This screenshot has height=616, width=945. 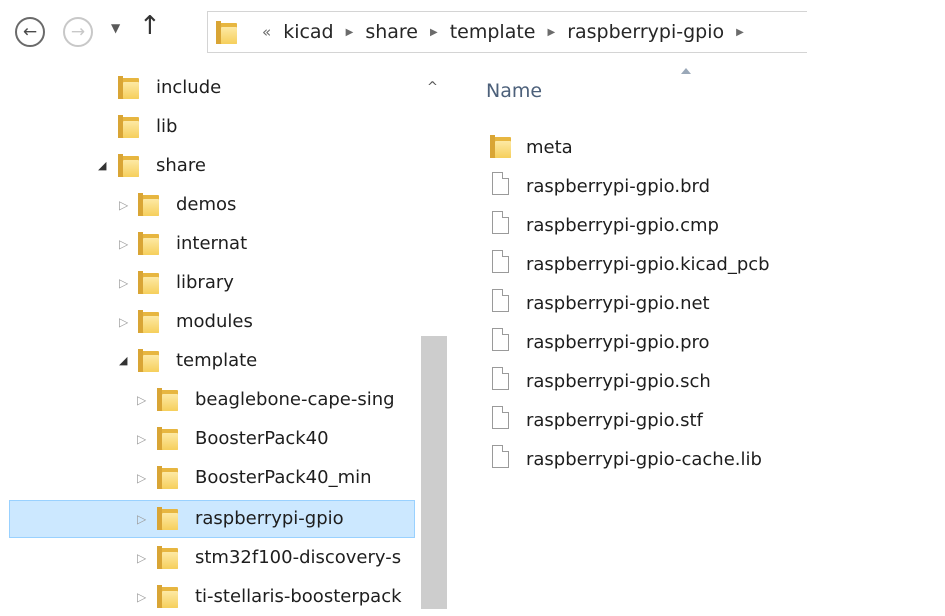 I want to click on tree-item-raspberrypi-gpio: ▷ raspberrypi-gpio, so click(x=207, y=519).